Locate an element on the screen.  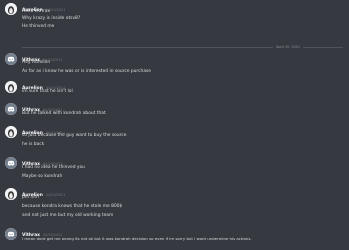
date-divider: April 20, 2021 is located at coordinates (182, 47).